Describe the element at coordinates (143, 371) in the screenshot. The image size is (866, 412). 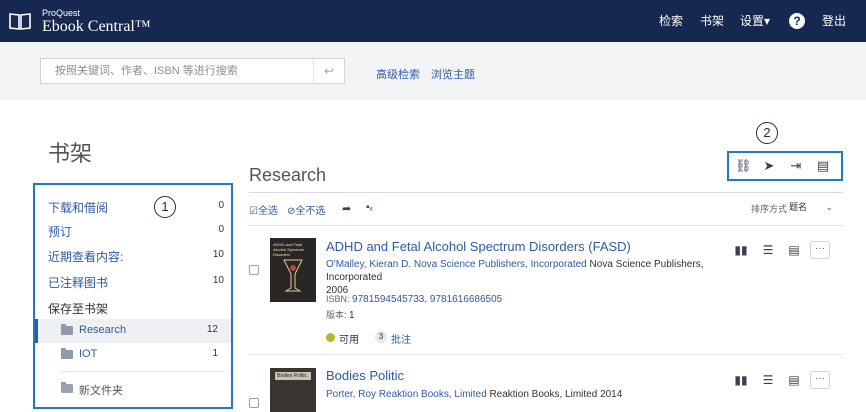
I see `sidebar-divider` at that location.